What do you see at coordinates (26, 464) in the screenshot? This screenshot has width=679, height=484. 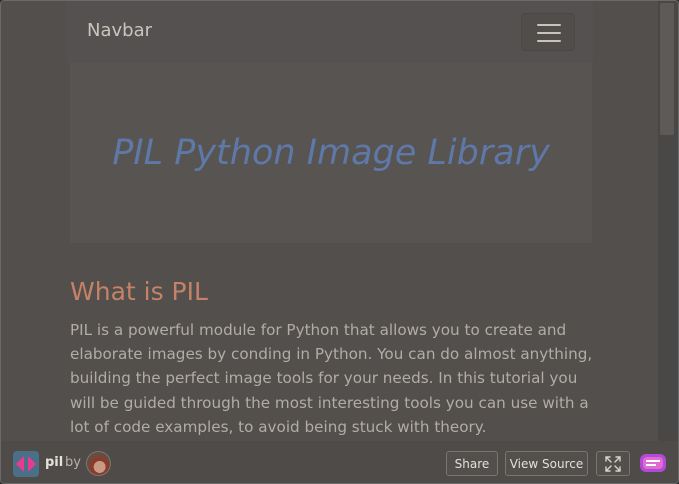 I see `repl-logo-icon` at bounding box center [26, 464].